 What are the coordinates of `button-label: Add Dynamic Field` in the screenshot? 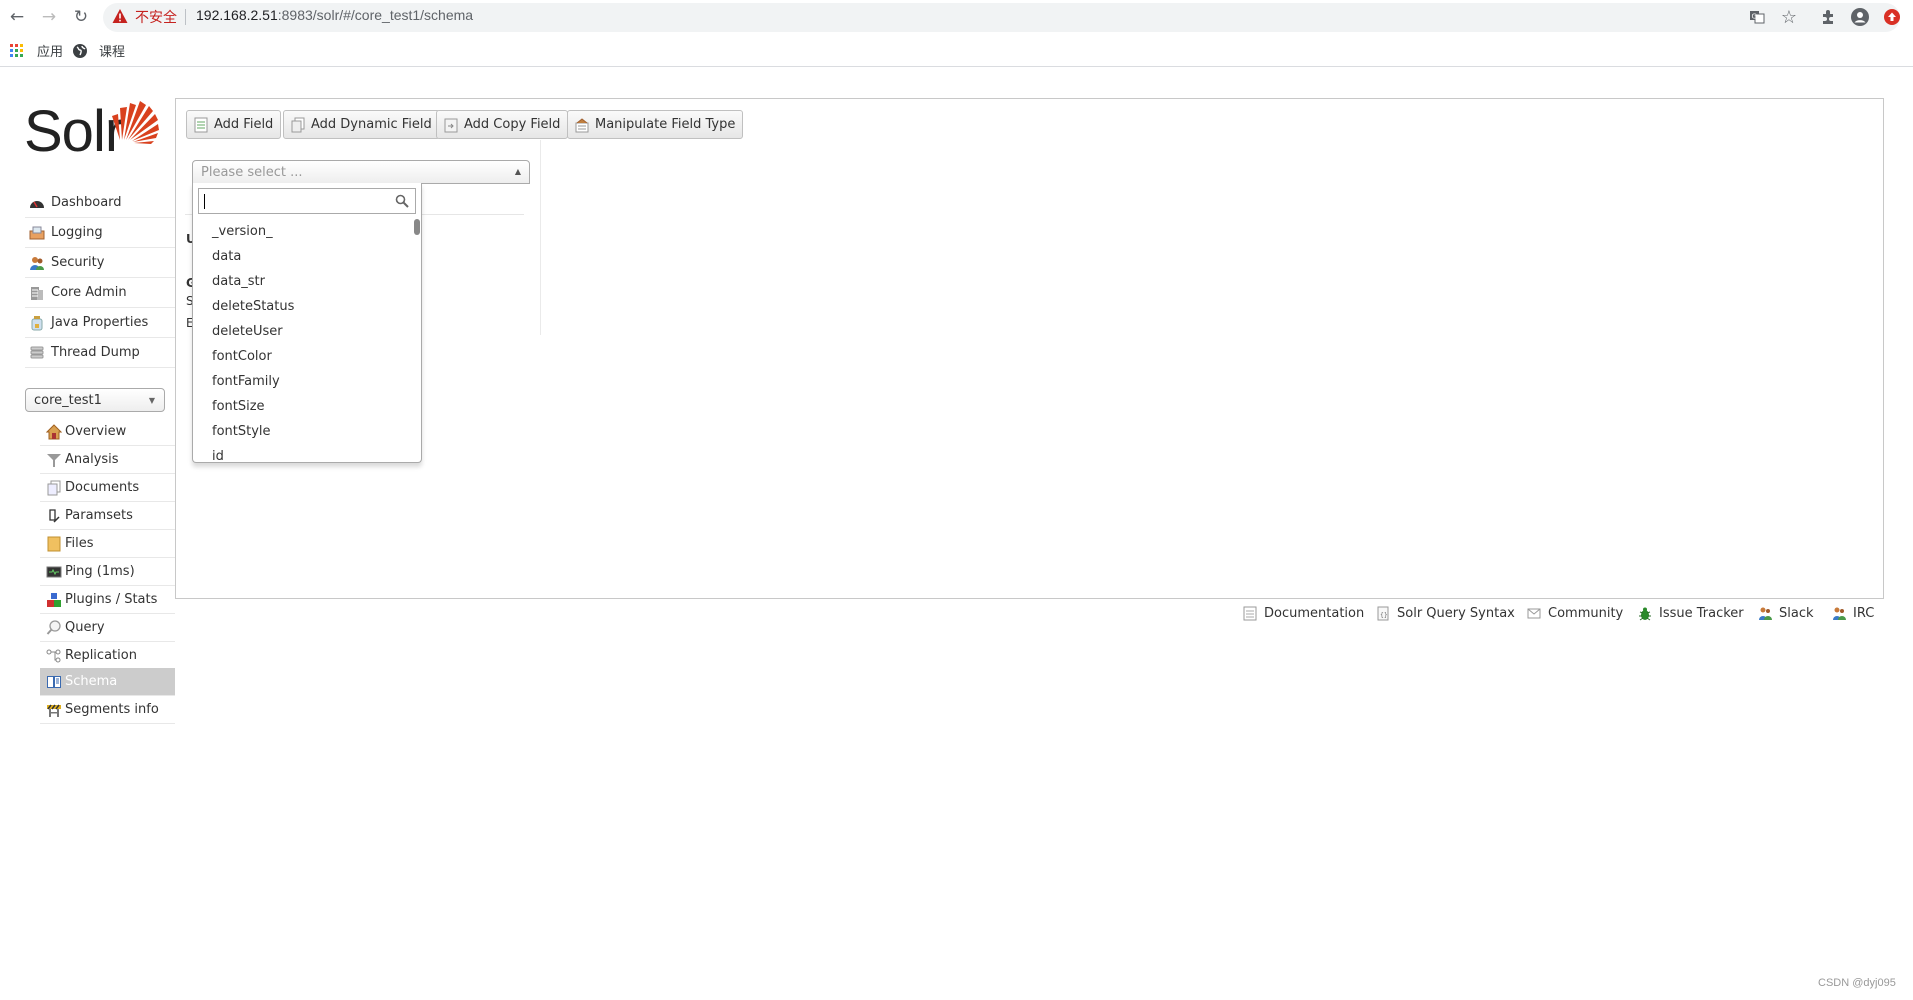 It's located at (371, 124).